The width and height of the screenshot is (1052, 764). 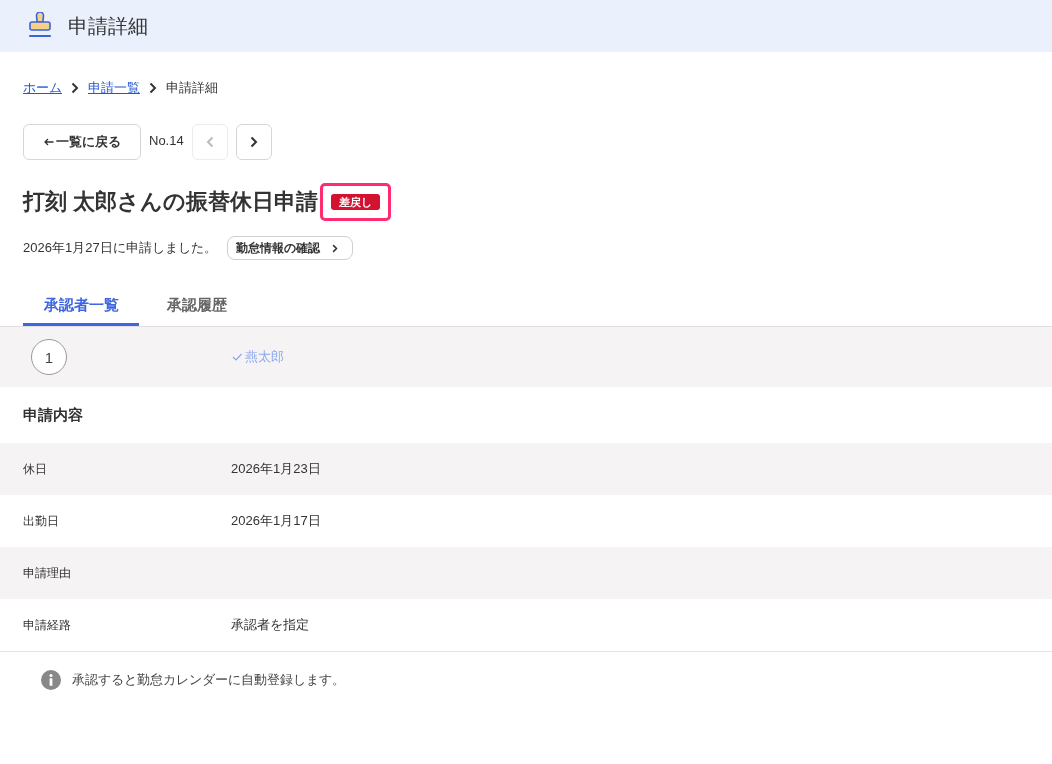 I want to click on info-icon, so click(x=51, y=680).